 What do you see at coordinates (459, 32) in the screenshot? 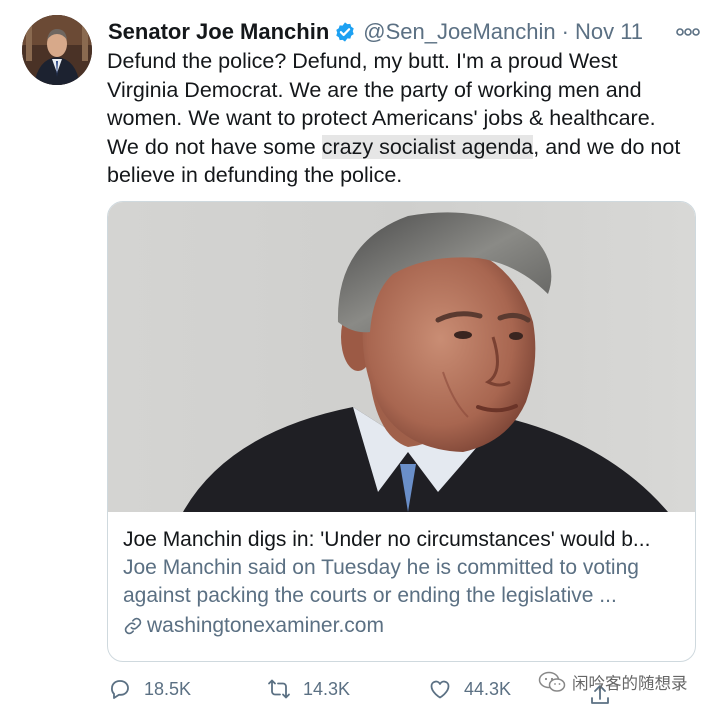
I see `author-handle: @Sen_JoeManchin` at bounding box center [459, 32].